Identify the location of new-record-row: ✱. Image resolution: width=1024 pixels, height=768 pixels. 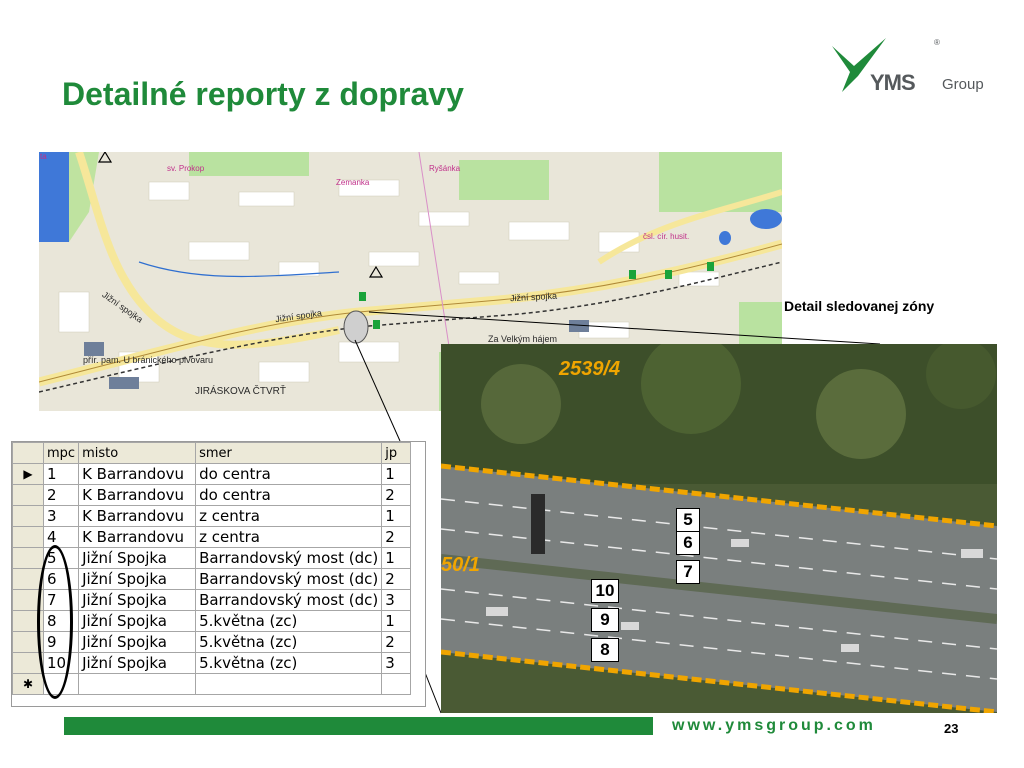
(212, 684).